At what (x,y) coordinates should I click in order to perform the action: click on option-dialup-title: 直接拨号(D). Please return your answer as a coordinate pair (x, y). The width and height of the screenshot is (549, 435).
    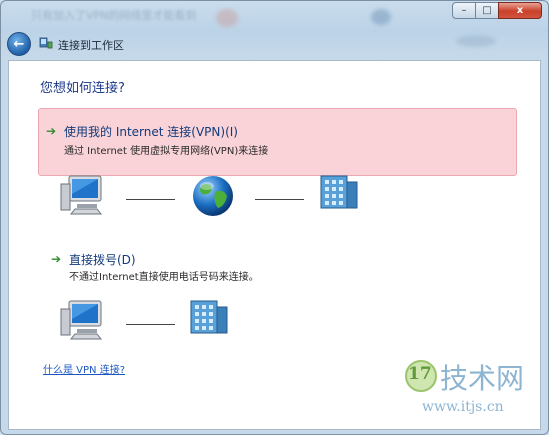
    Looking at the image, I should click on (102, 259).